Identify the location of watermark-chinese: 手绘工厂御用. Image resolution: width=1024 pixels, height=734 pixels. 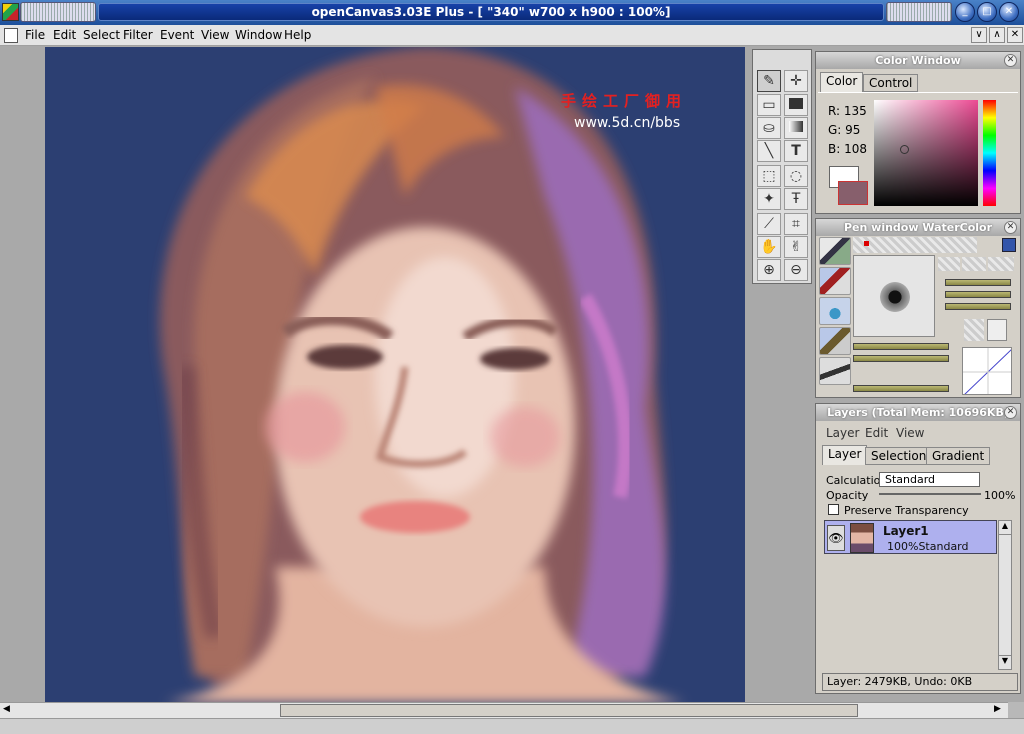
(624, 101).